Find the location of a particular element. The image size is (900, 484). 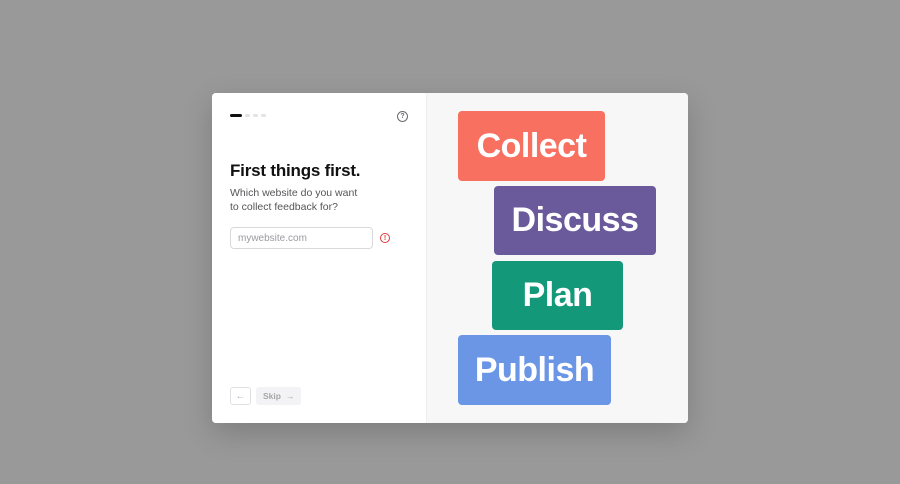

arrow-right-icon: → is located at coordinates (290, 396).